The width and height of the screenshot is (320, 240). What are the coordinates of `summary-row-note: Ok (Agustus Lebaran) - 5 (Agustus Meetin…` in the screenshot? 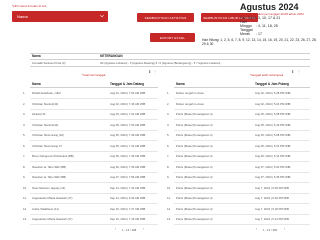 It's located at (160, 63).